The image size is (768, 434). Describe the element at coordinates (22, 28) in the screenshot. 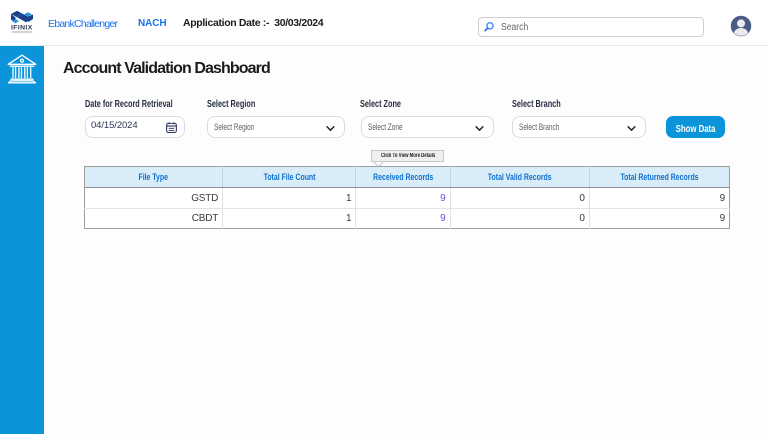

I see `svg-text: IFINIX` at that location.